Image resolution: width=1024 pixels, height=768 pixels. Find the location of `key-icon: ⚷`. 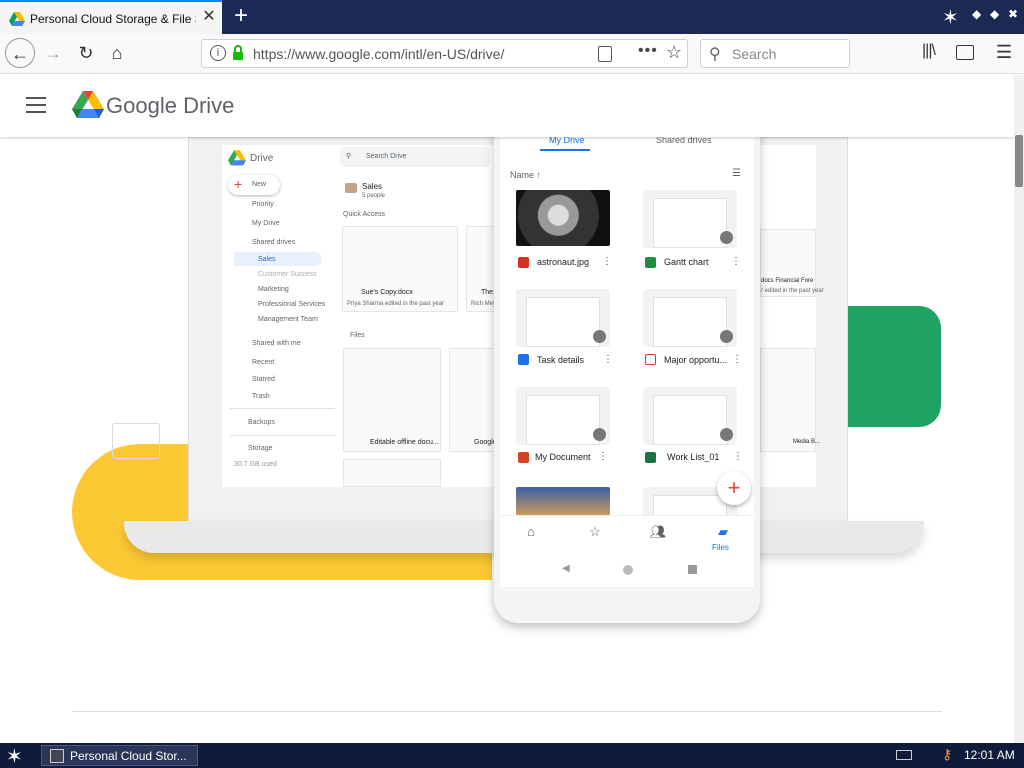

key-icon: ⚷ is located at coordinates (947, 754).